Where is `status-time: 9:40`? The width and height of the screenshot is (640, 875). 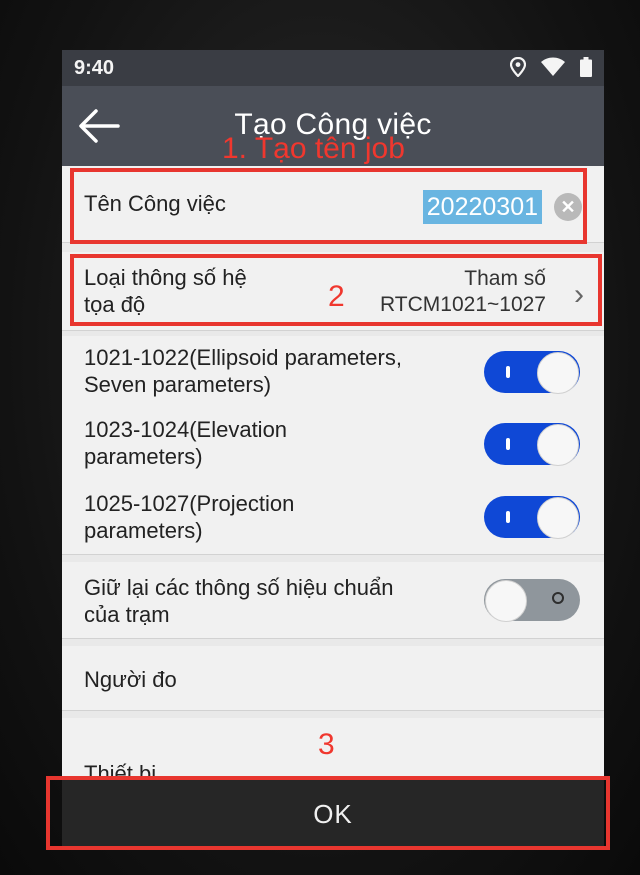 status-time: 9:40 is located at coordinates (94, 68).